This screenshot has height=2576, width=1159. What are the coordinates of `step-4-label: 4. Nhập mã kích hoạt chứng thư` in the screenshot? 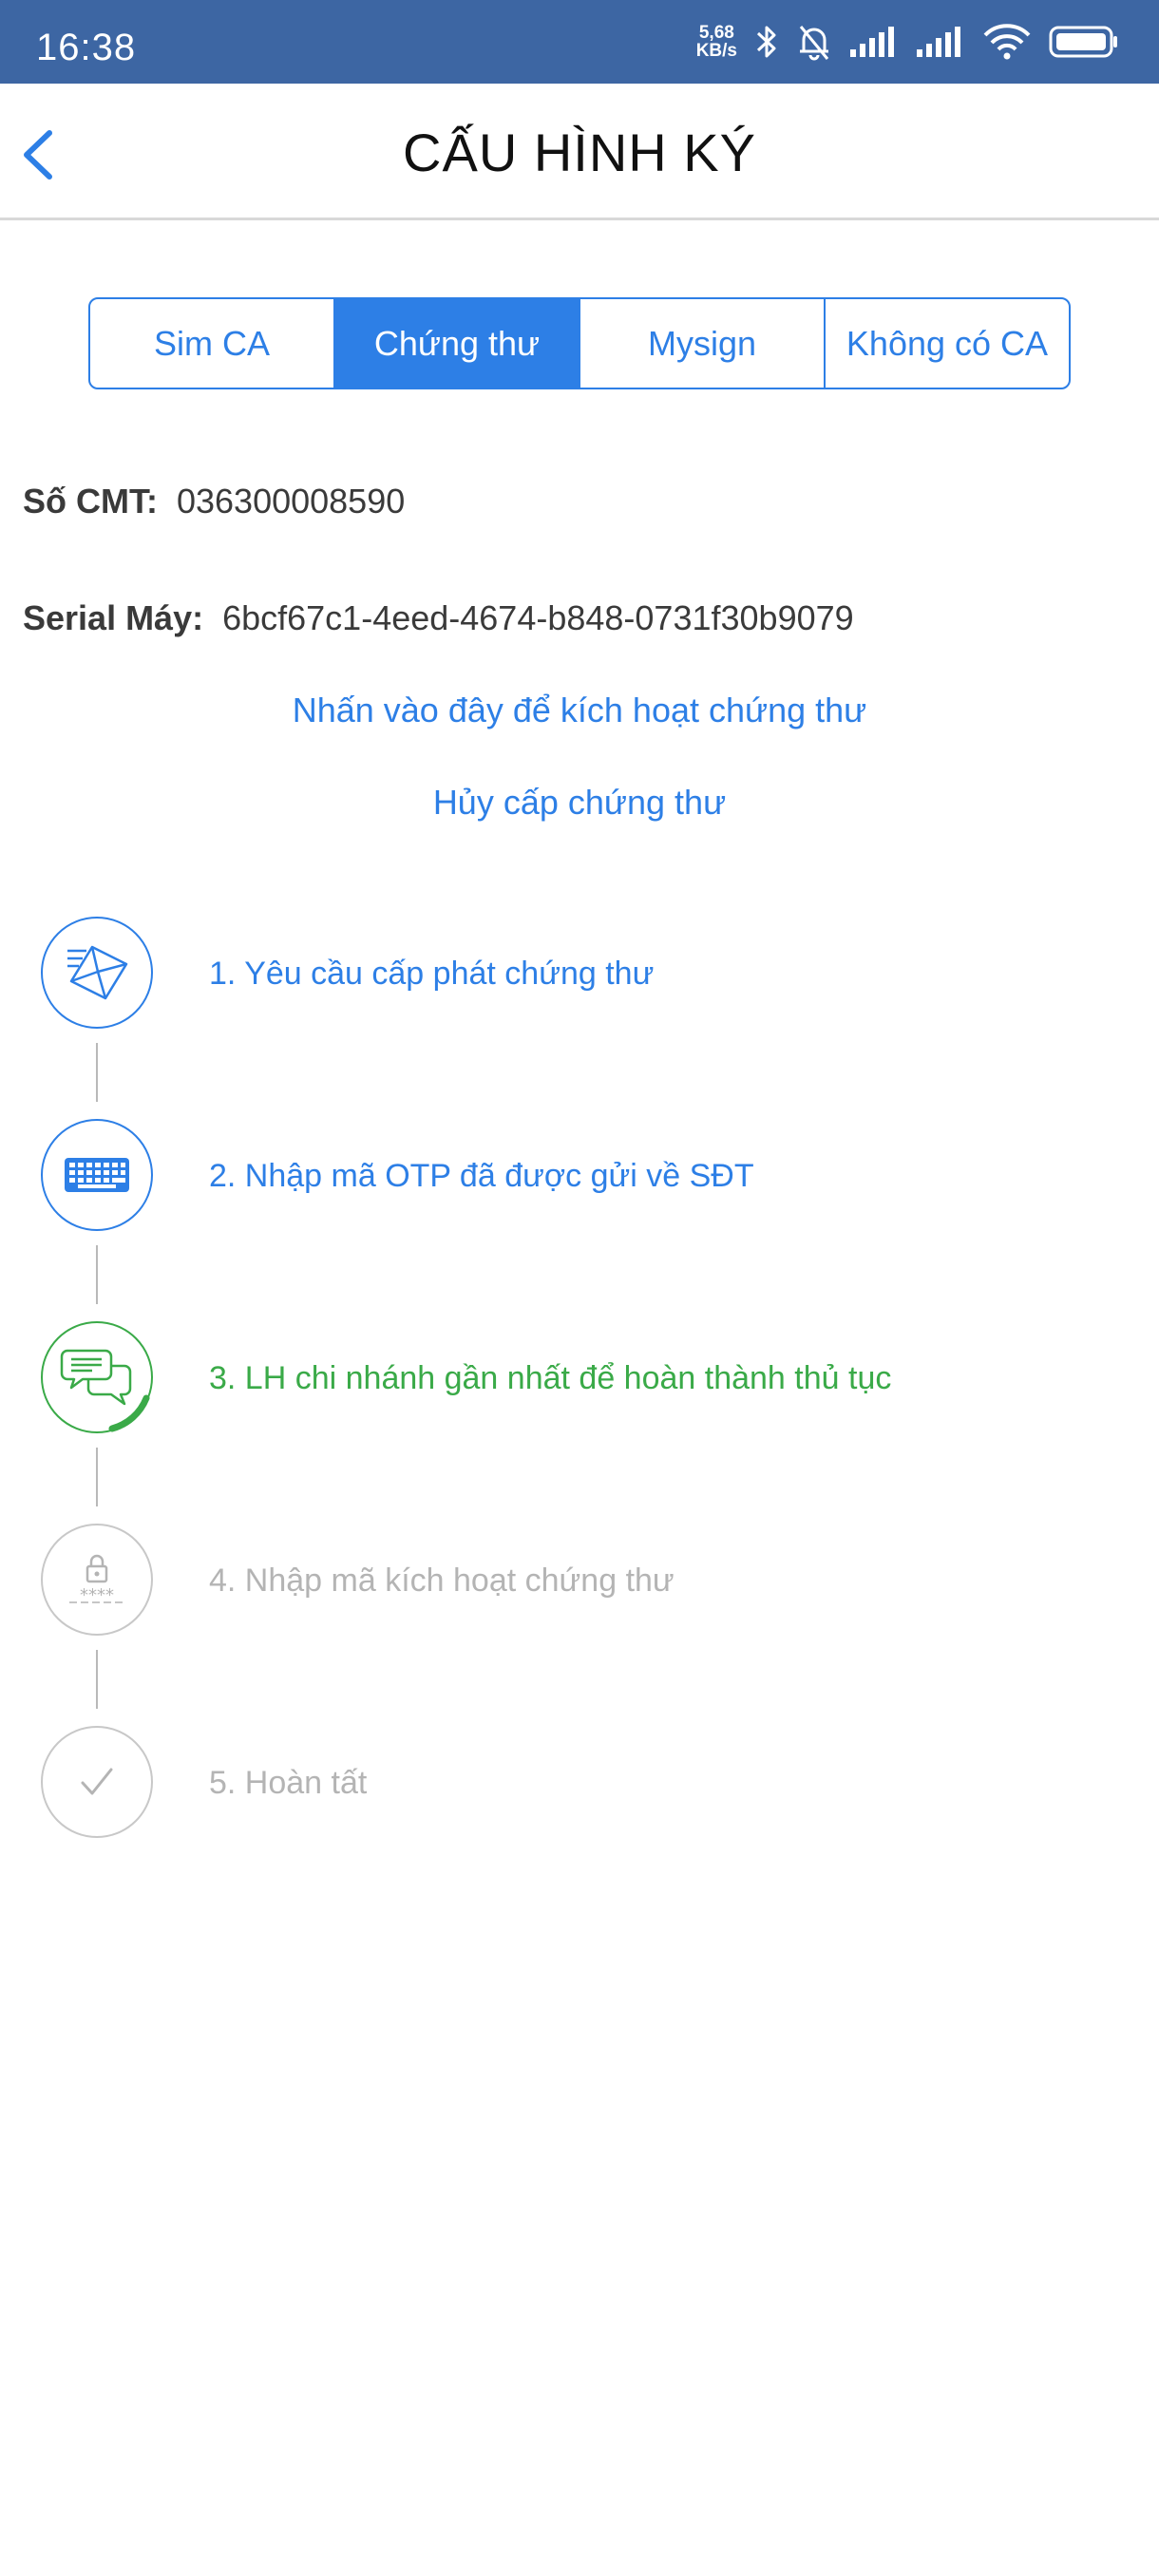 It's located at (441, 1581).